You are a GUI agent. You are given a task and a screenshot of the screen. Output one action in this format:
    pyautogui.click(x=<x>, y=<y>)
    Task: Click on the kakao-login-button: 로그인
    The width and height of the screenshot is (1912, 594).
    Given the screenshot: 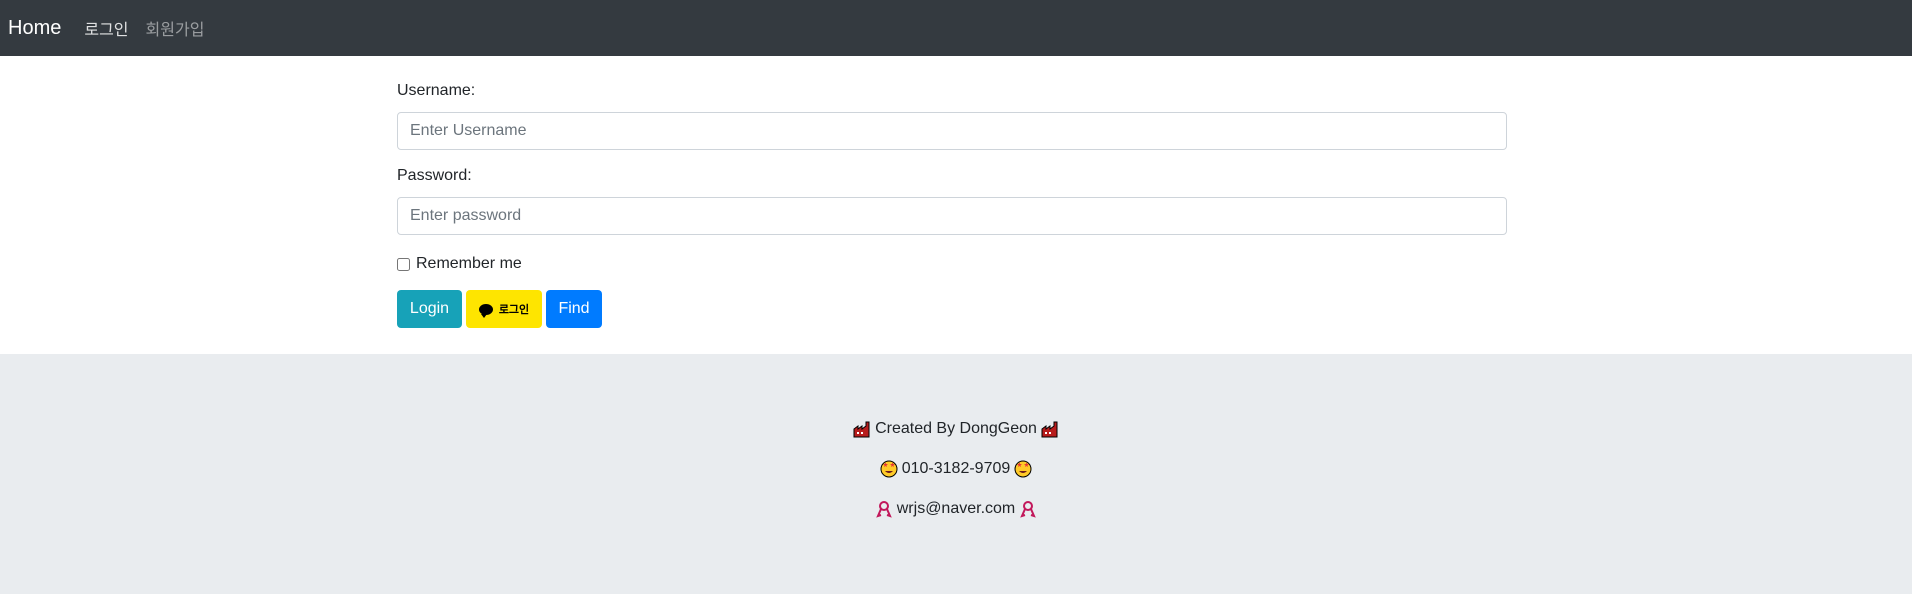 What is the action you would take?
    pyautogui.click(x=504, y=309)
    